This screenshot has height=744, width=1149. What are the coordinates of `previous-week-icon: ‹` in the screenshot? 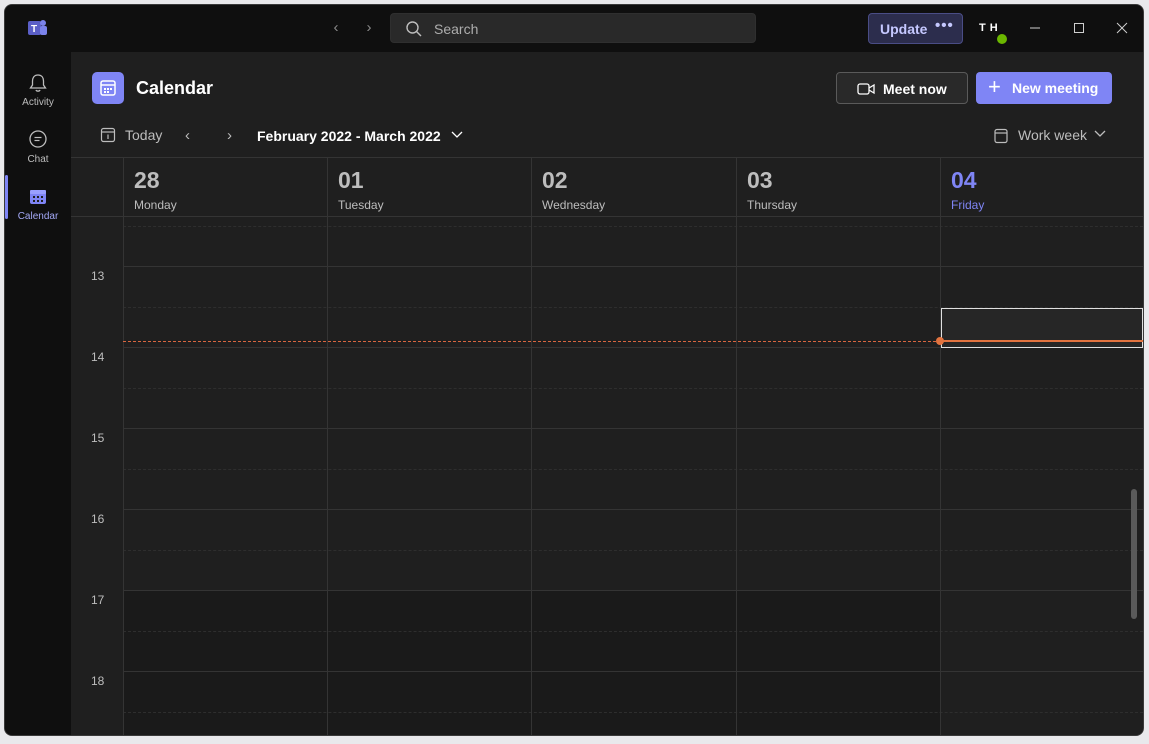 It's located at (192, 135).